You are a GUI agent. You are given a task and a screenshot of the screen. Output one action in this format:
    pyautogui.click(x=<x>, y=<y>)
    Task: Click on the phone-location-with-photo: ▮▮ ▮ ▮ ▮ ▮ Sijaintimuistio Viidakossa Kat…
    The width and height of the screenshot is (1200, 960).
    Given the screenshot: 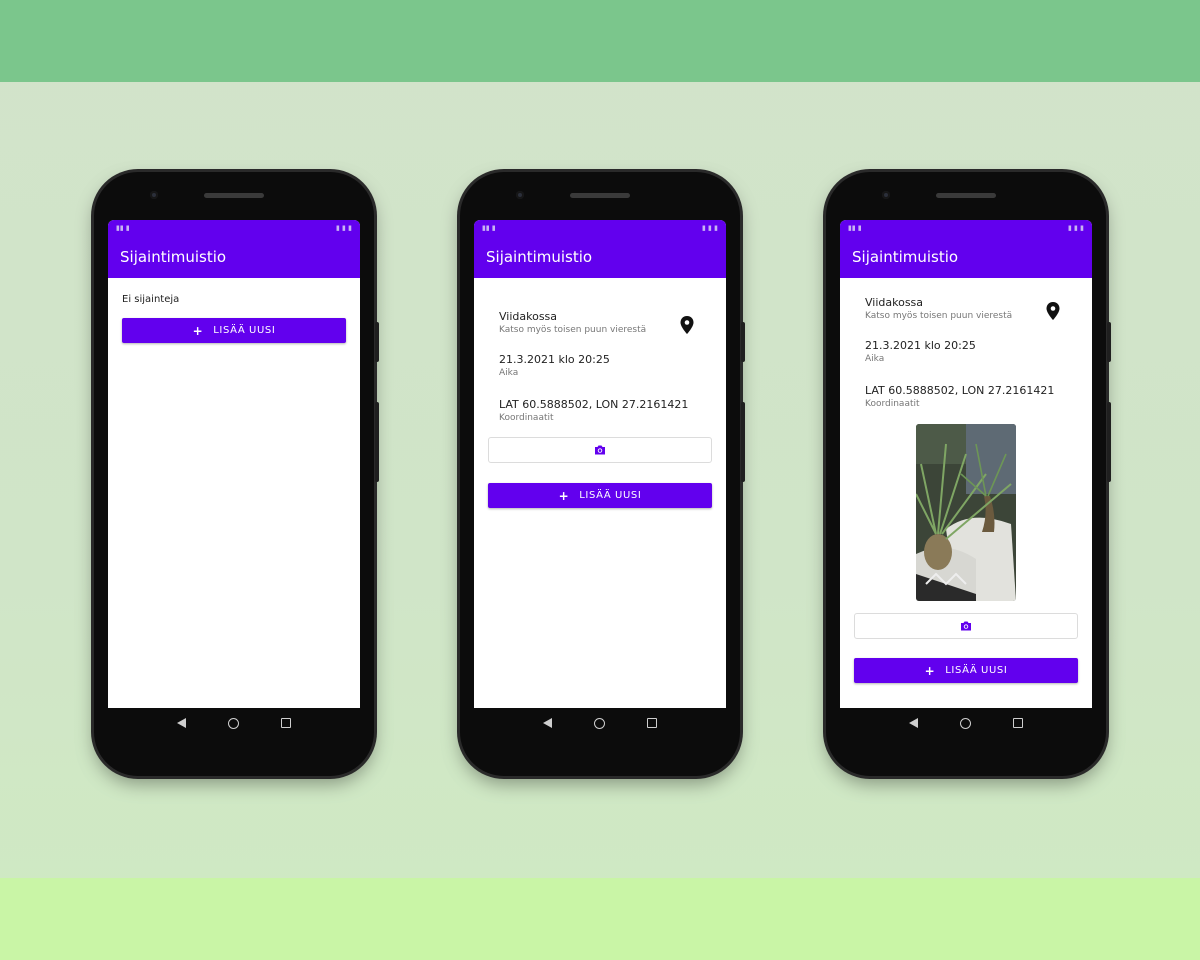 What is the action you would take?
    pyautogui.click(x=968, y=474)
    